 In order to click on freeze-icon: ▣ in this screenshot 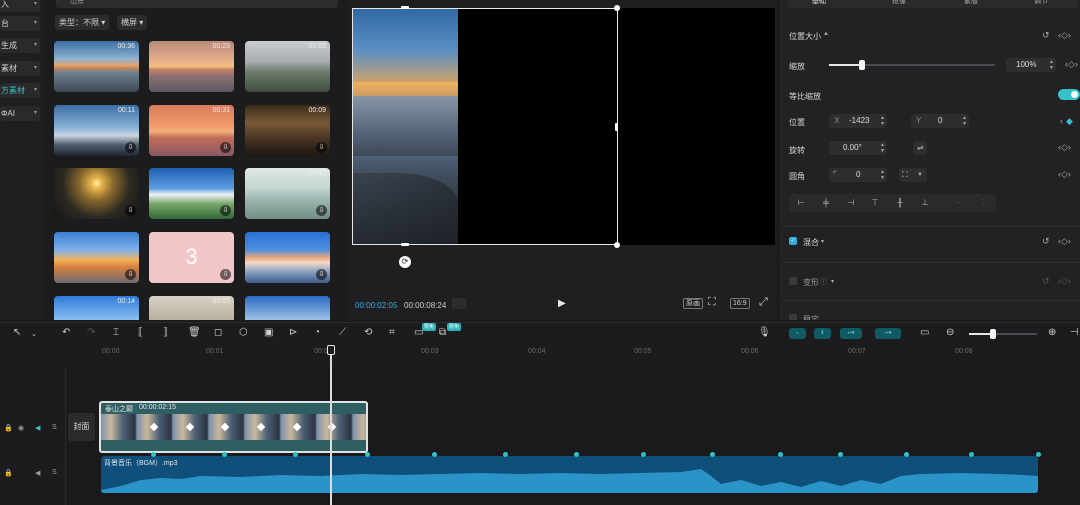, I will do `click(268, 332)`.